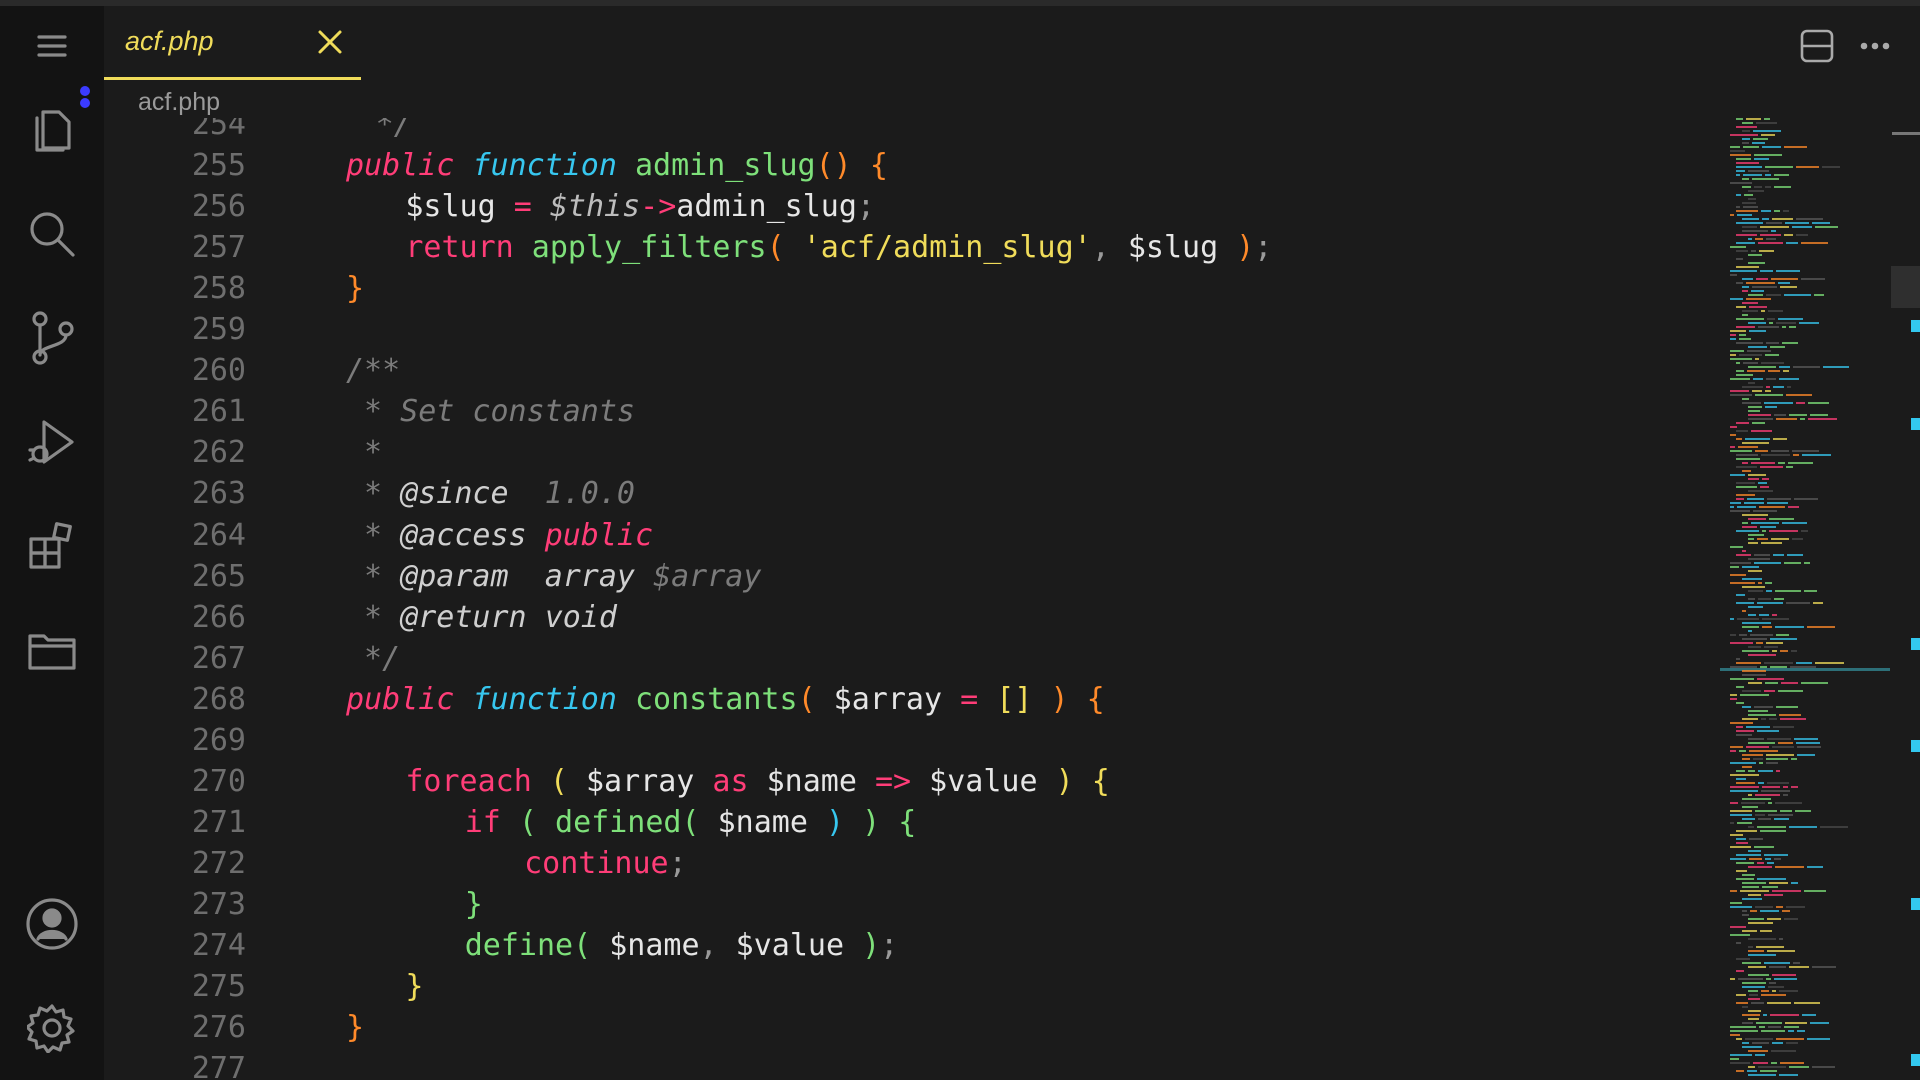 The image size is (1920, 1080). Describe the element at coordinates (52, 130) in the screenshot. I see `files-icon` at that location.